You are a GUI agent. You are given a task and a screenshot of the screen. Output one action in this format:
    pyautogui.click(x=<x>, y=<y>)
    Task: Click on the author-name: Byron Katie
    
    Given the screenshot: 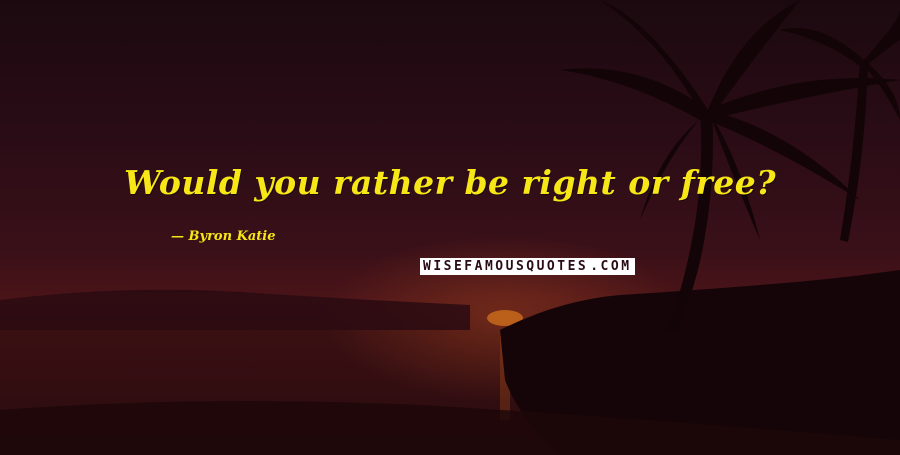 What is the action you would take?
    pyautogui.click(x=232, y=236)
    